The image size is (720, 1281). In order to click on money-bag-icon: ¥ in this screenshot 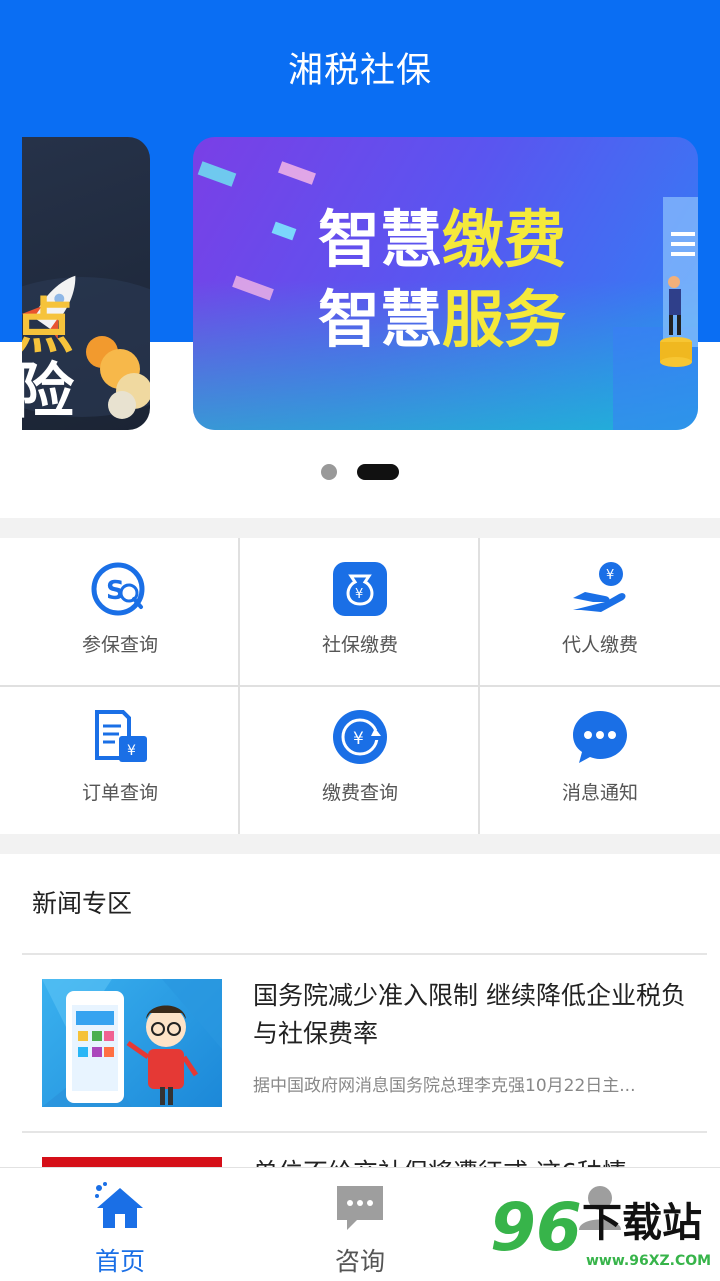, I will do `click(360, 589)`.